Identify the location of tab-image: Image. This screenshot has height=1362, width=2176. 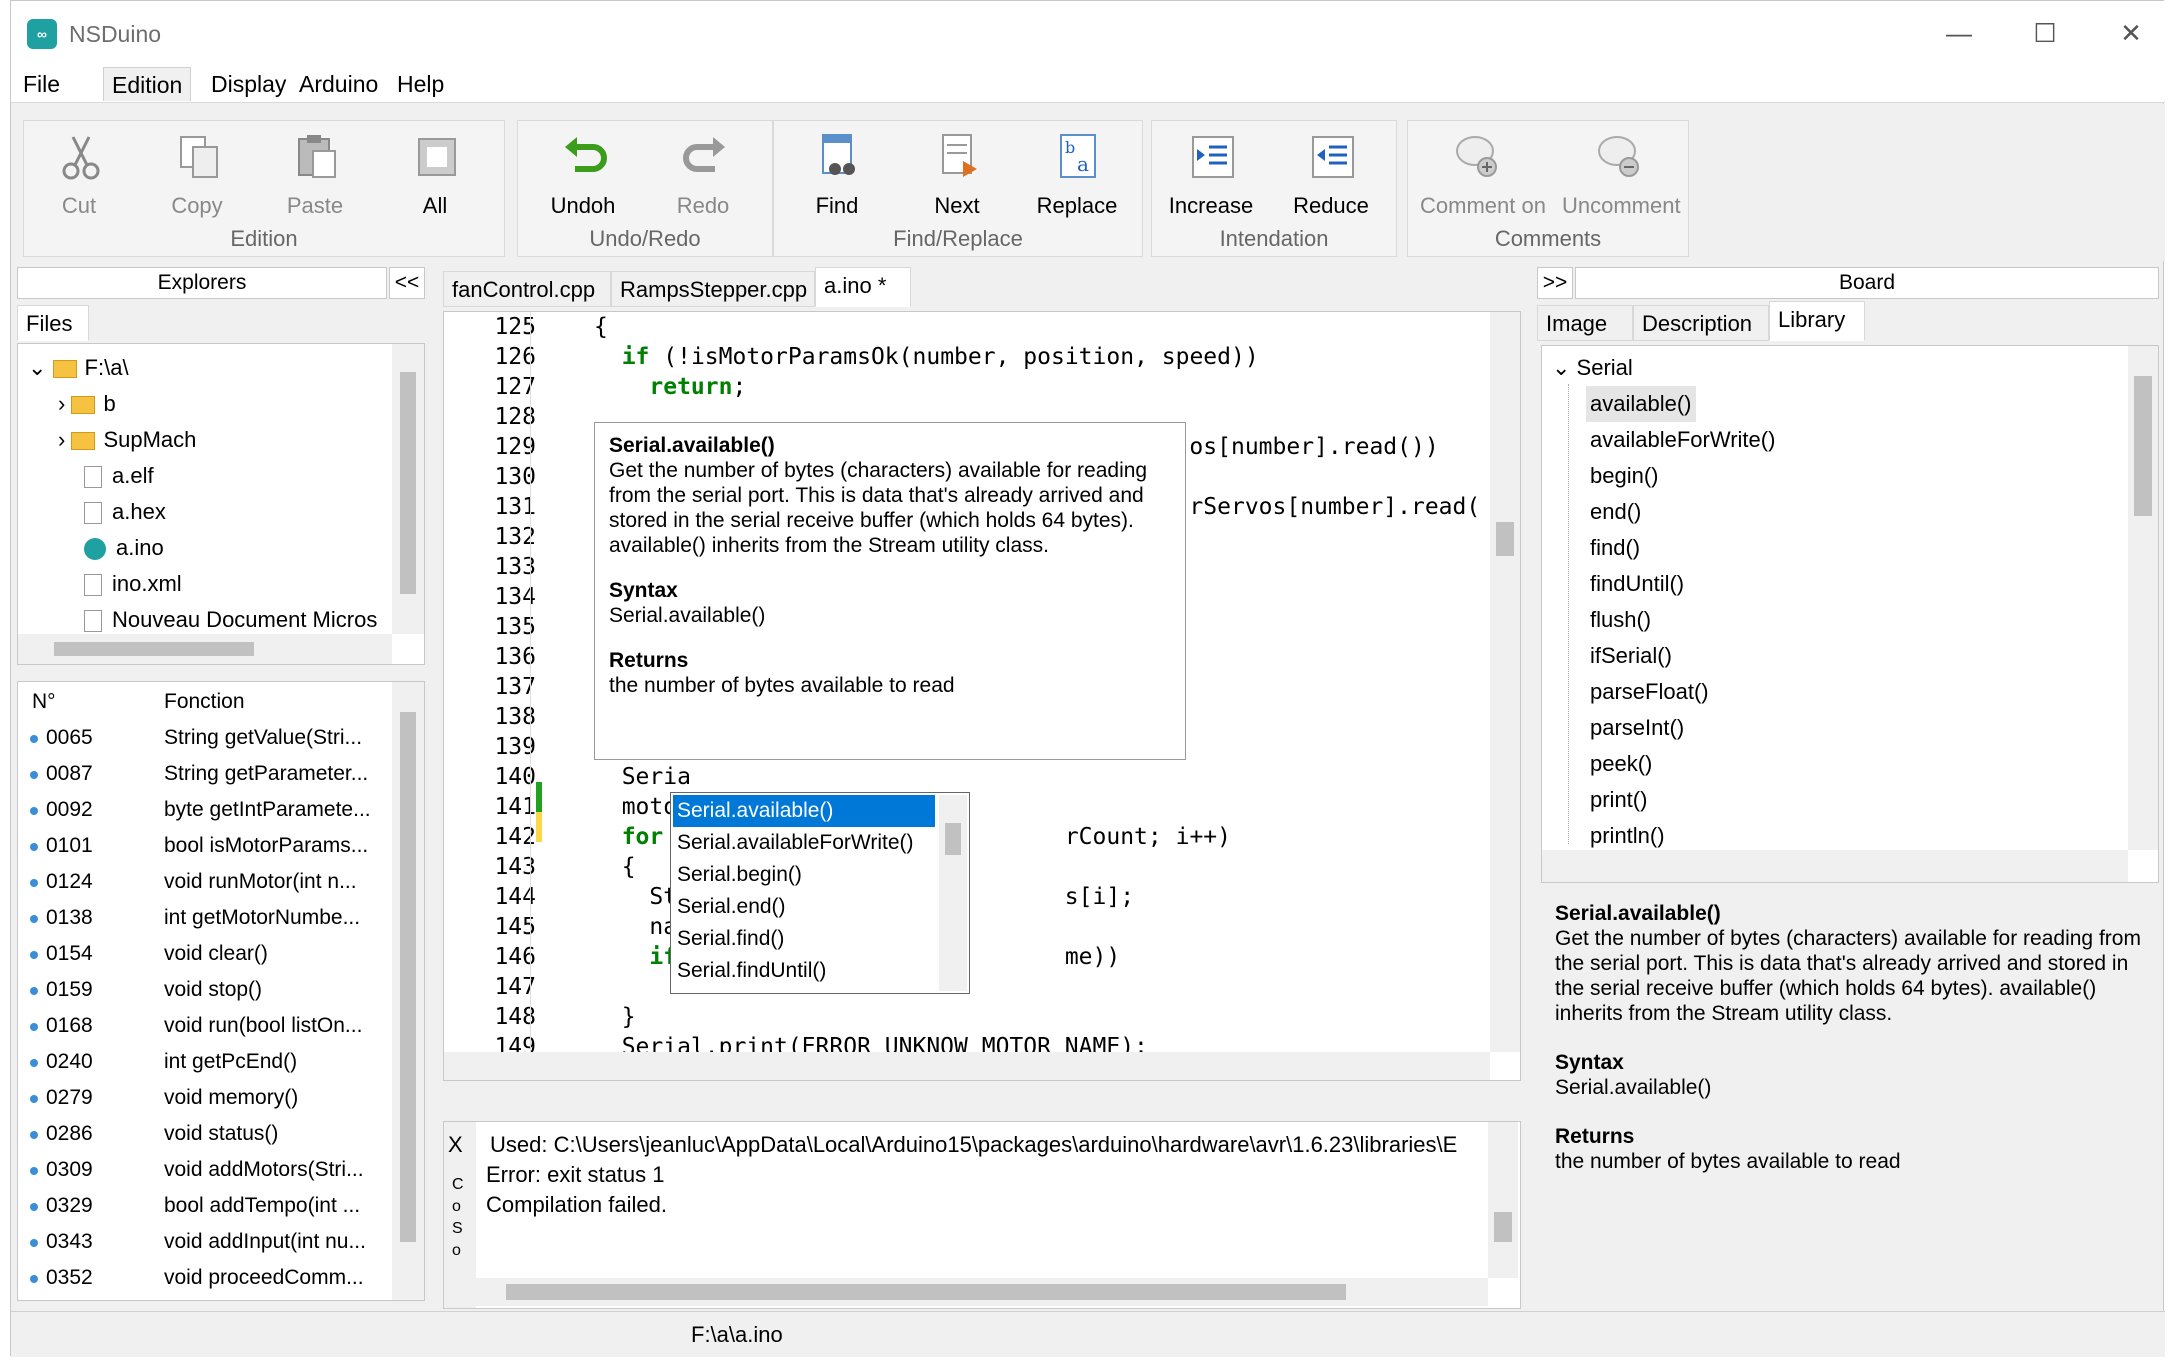
(1585, 323).